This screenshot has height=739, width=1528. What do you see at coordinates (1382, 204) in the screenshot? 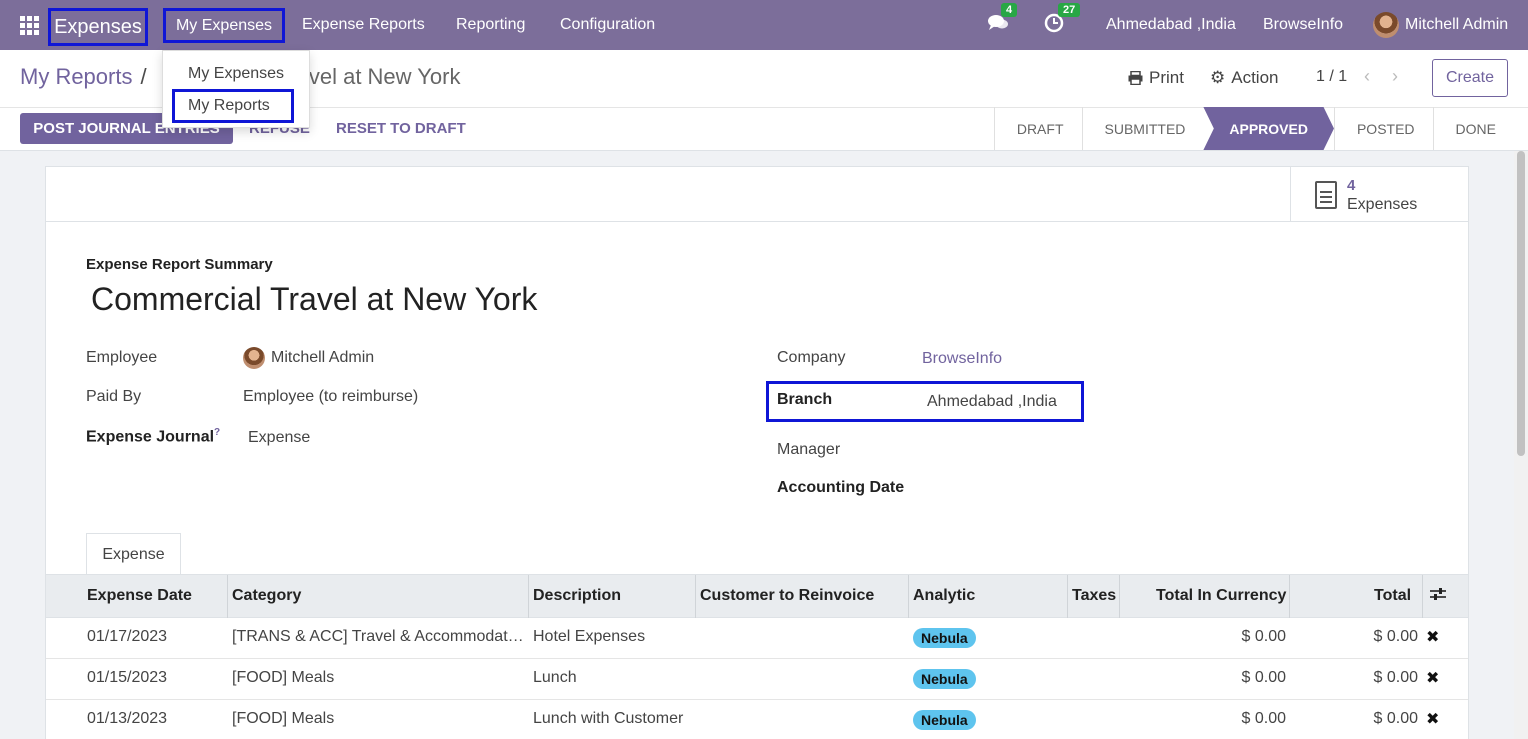
I see `expenses-label: Expenses` at bounding box center [1382, 204].